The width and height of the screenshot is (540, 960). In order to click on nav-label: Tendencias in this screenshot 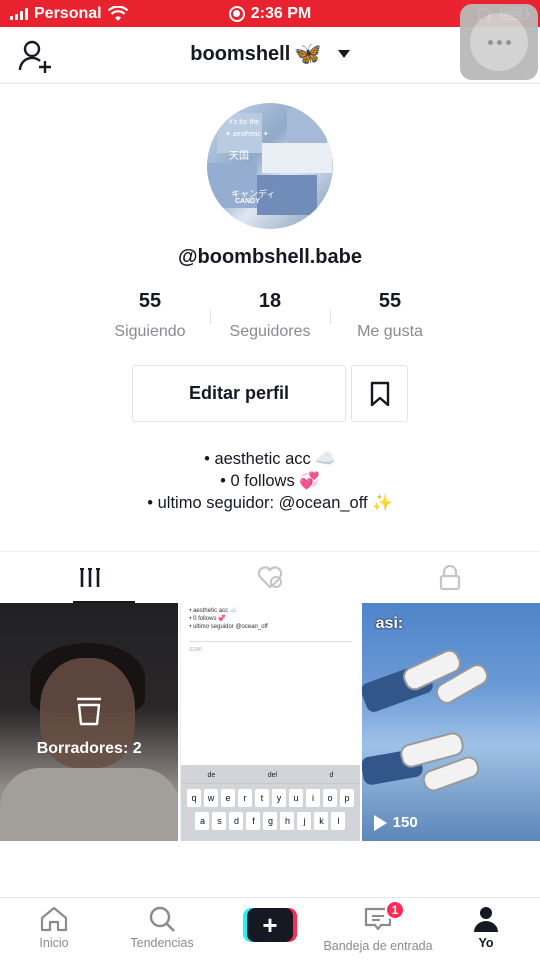, I will do `click(162, 943)`.